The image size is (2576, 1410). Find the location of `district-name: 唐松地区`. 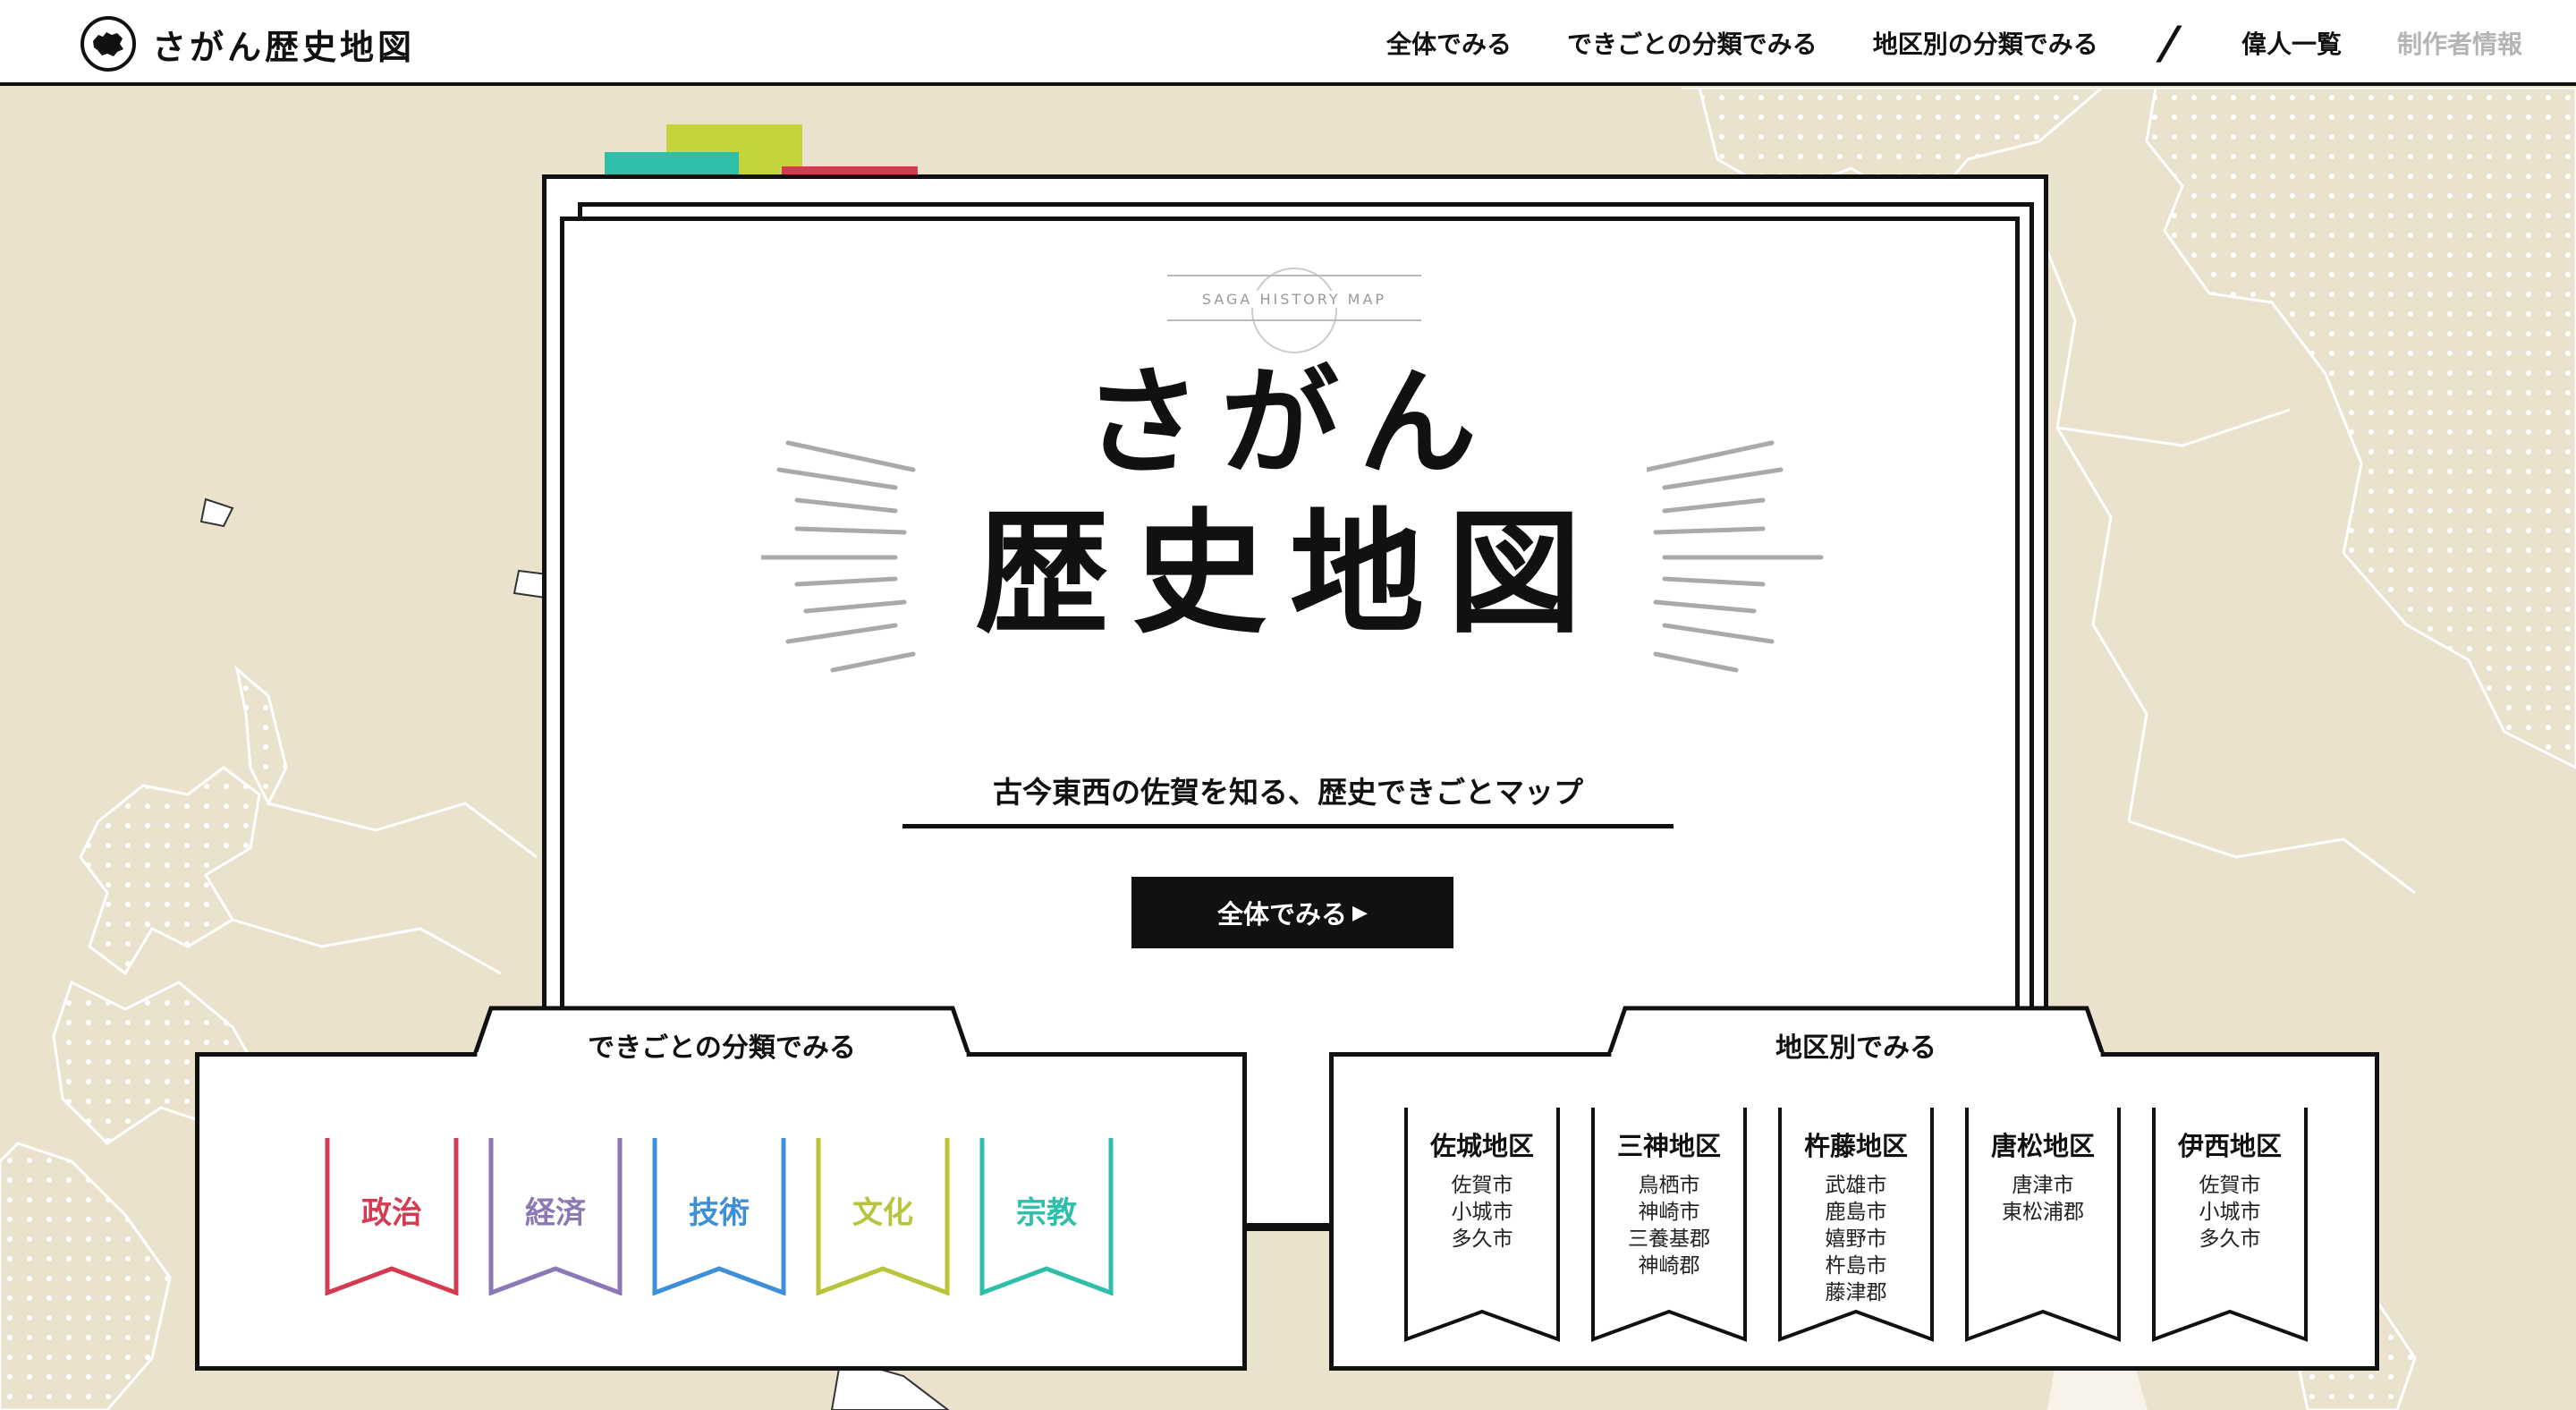

district-name: 唐松地区 is located at coordinates (2042, 1146).